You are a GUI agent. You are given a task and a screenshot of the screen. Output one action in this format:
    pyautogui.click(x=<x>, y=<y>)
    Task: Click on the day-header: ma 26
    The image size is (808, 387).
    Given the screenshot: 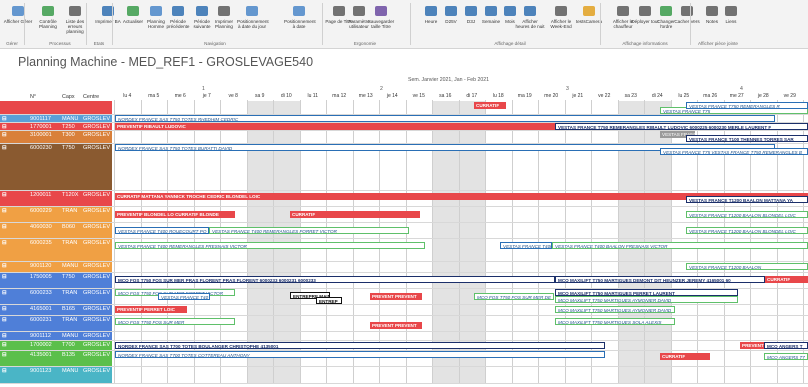 What is the action you would take?
    pyautogui.click(x=710, y=96)
    